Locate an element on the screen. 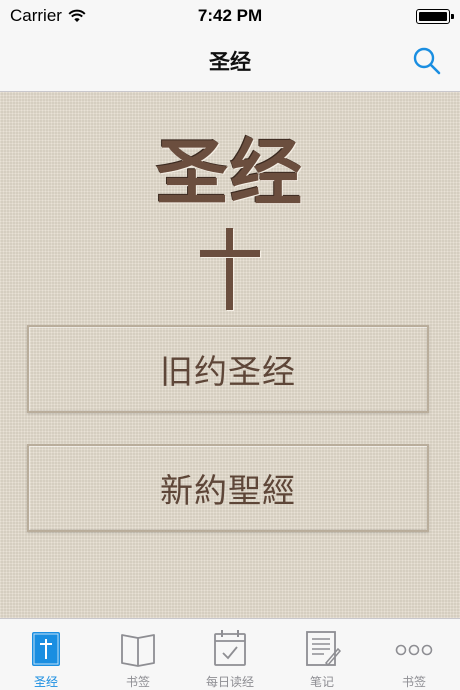 This screenshot has height=690, width=460. tab-label: 笔记 is located at coordinates (321, 682).